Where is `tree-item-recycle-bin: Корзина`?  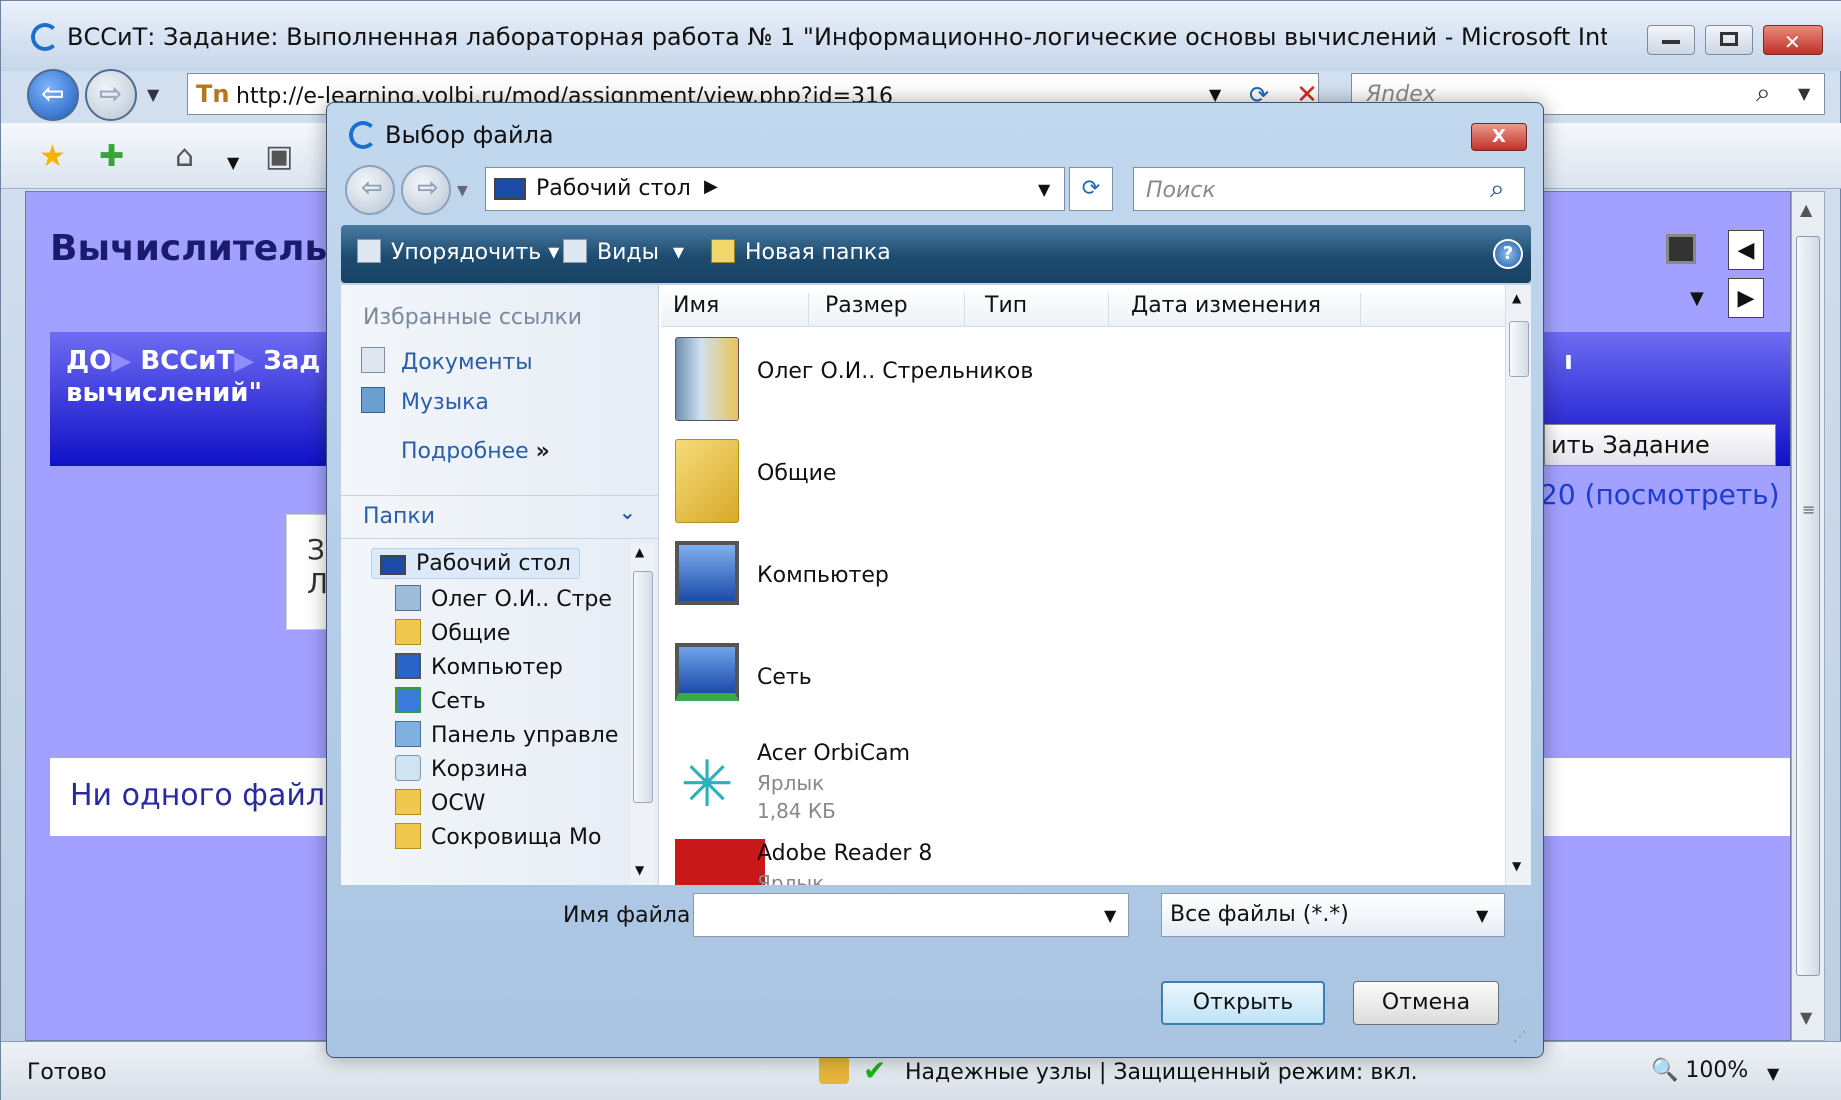
tree-item-recycle-bin: Корзина is located at coordinates (461, 768).